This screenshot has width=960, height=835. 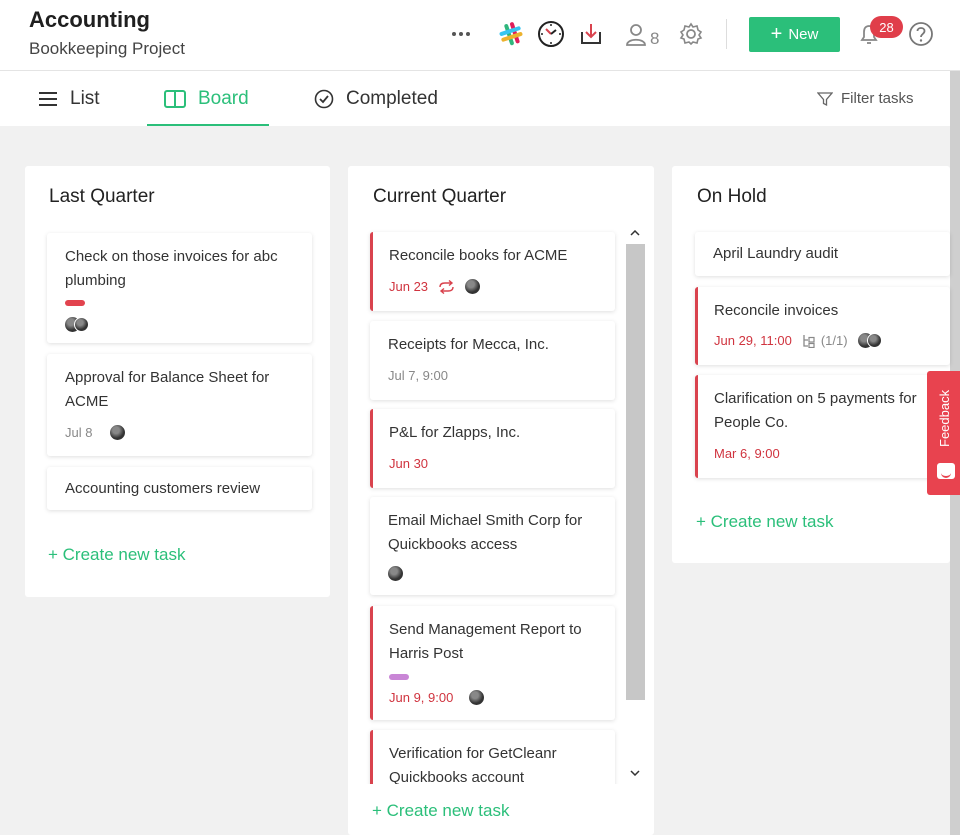 I want to click on task-due-date: Jun 9, 9:00, so click(x=421, y=697).